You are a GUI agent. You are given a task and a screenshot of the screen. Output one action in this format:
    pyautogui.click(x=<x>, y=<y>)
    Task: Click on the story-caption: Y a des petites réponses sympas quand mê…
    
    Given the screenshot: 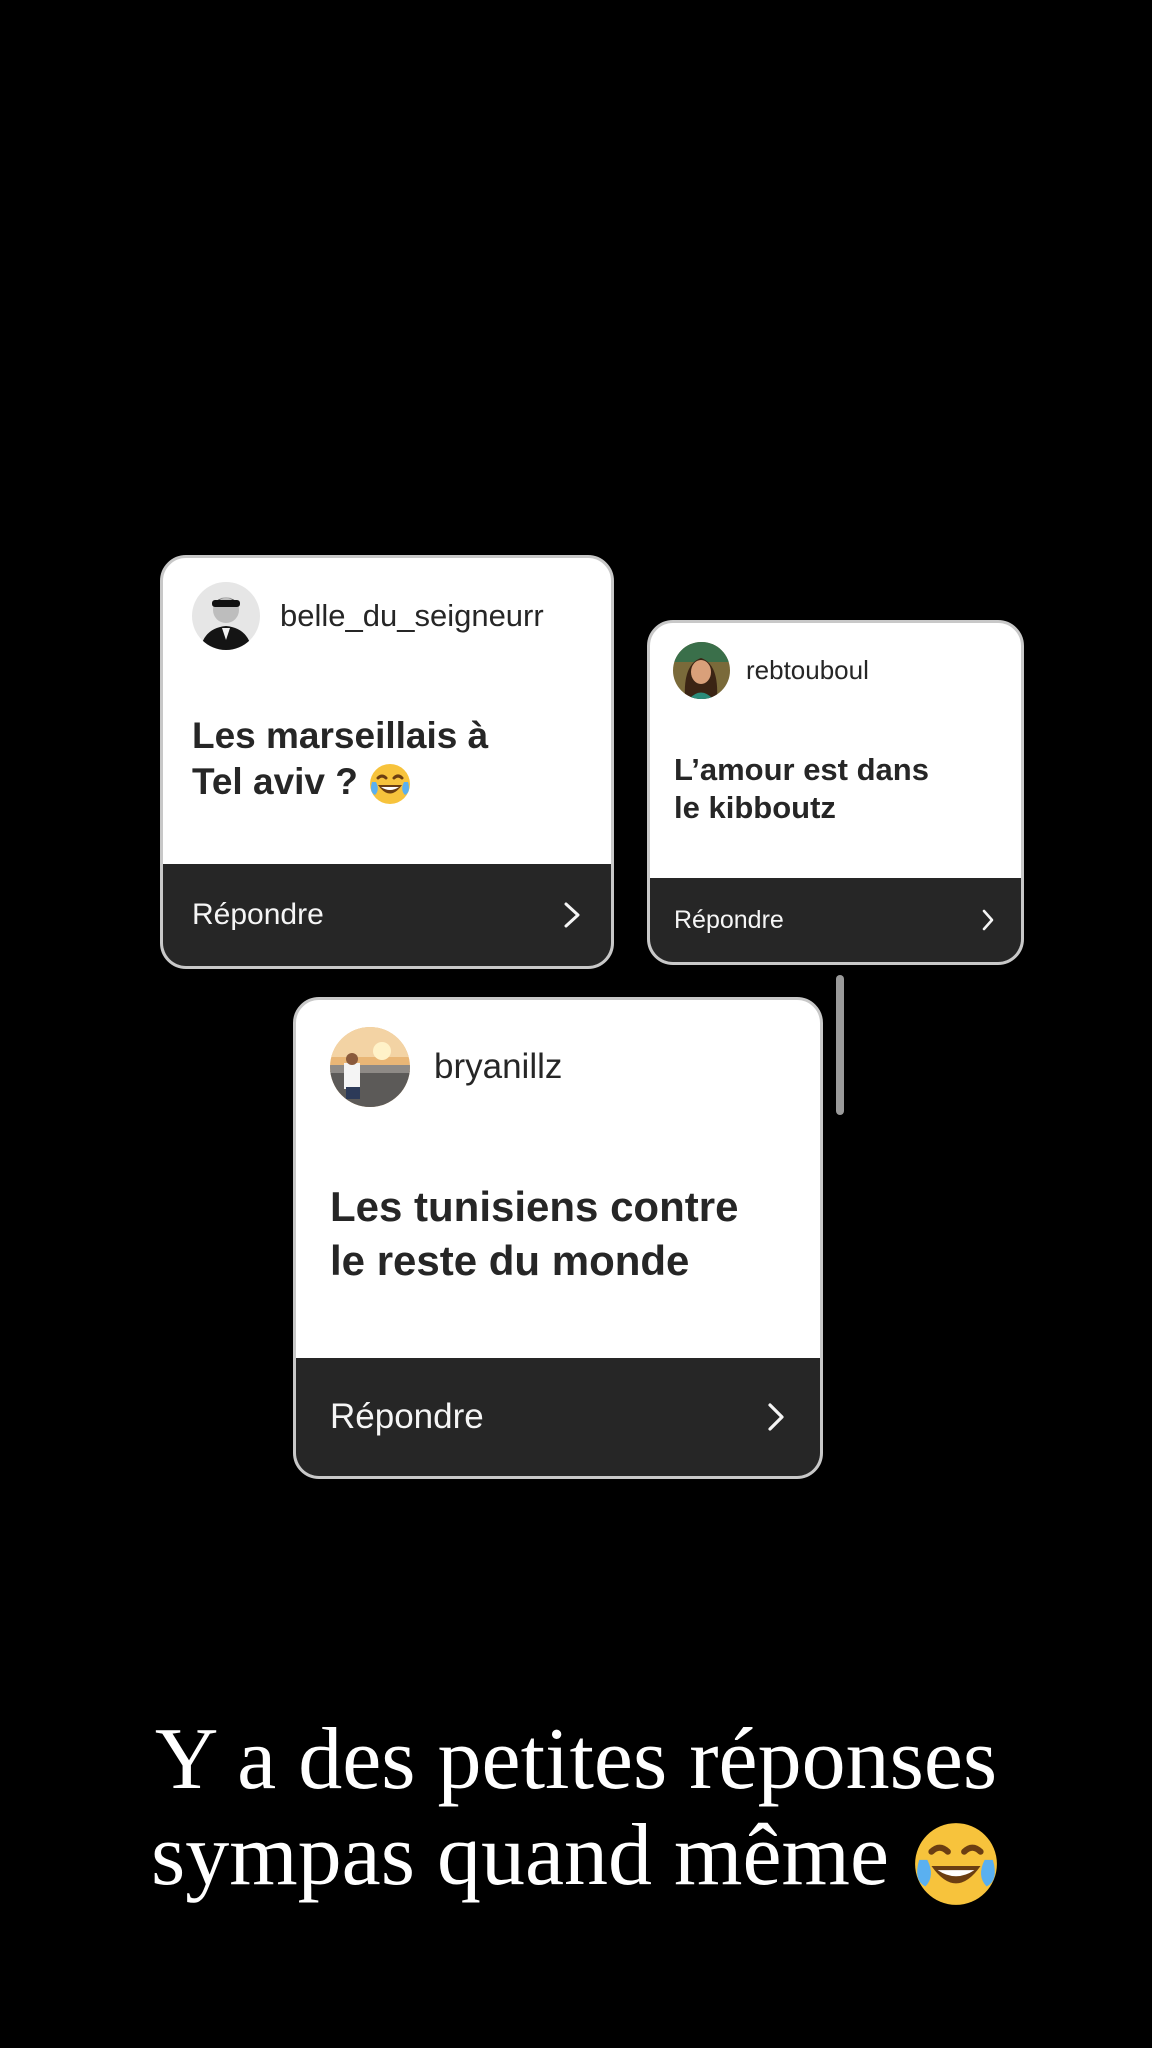 What is the action you would take?
    pyautogui.click(x=576, y=1810)
    